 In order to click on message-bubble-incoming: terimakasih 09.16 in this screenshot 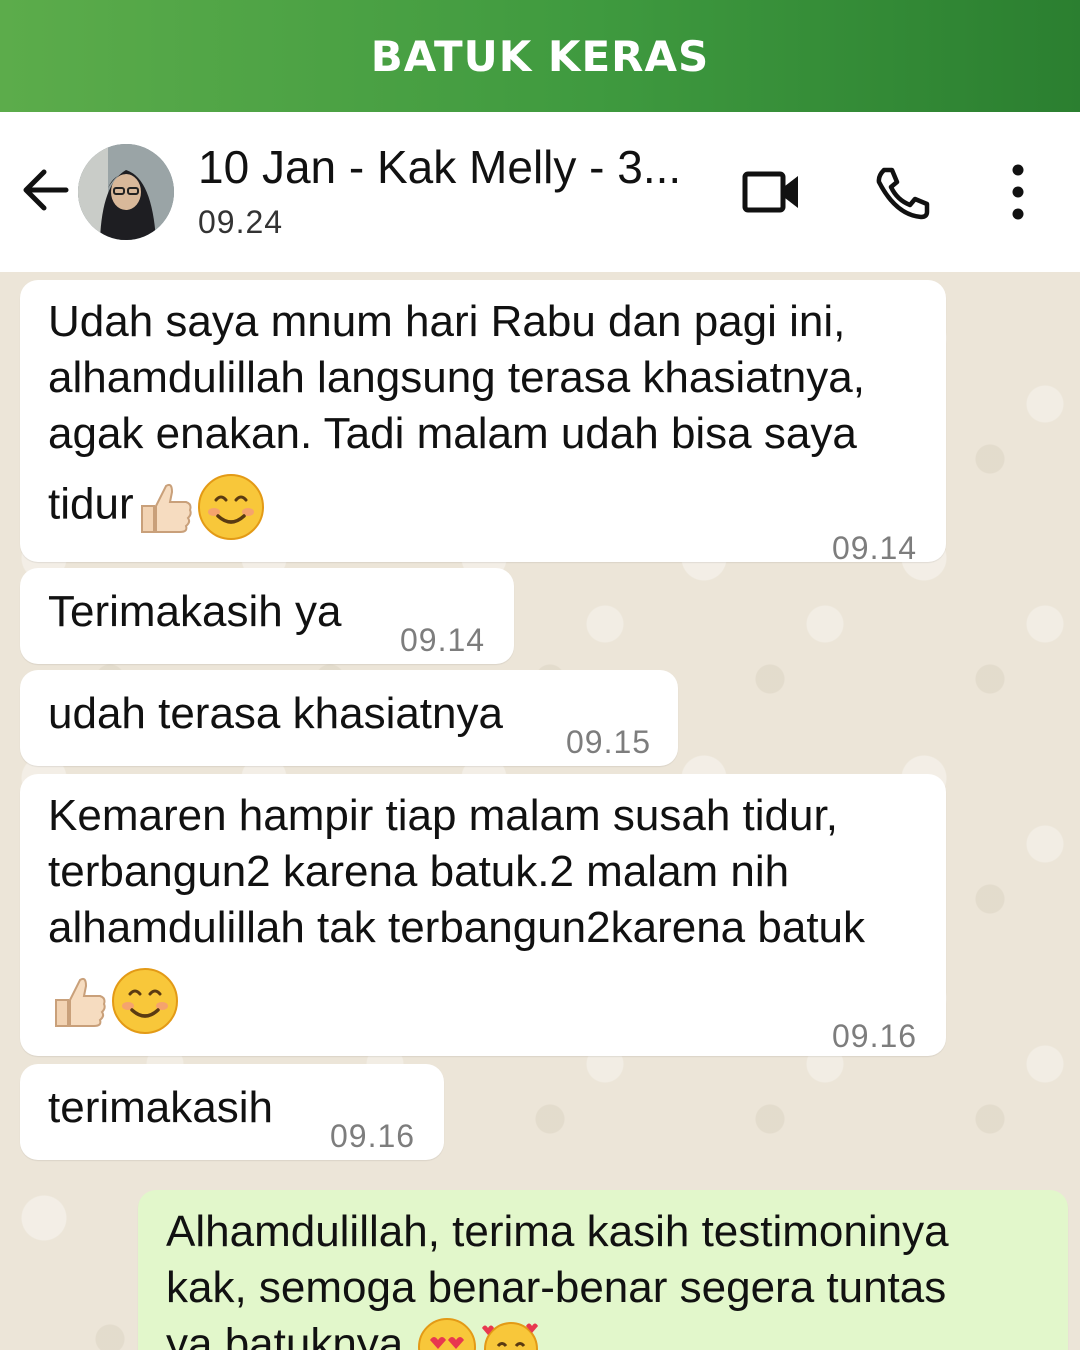, I will do `click(232, 1112)`.